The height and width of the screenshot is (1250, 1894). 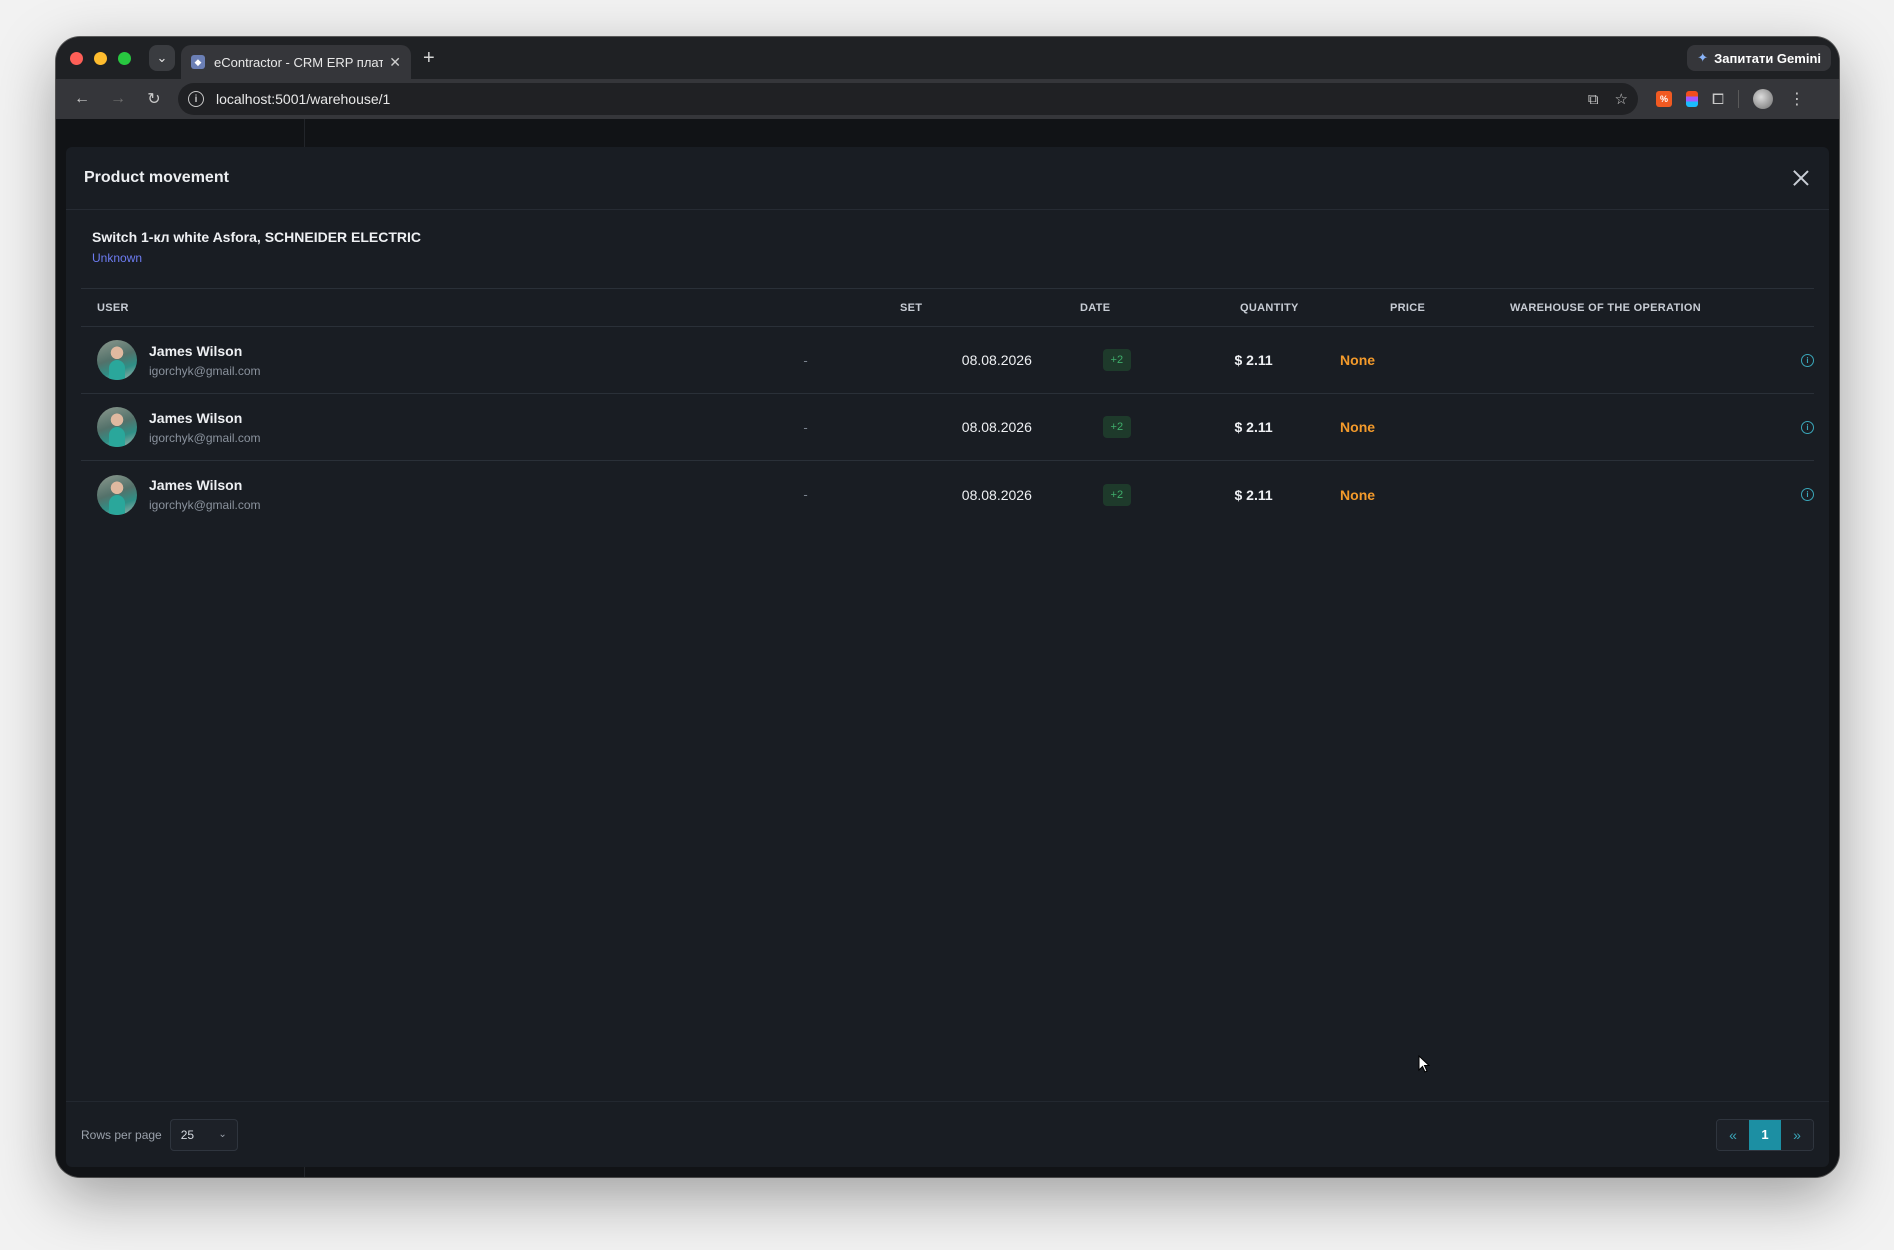 What do you see at coordinates (947, 258) in the screenshot?
I see `product-status: Unknown` at bounding box center [947, 258].